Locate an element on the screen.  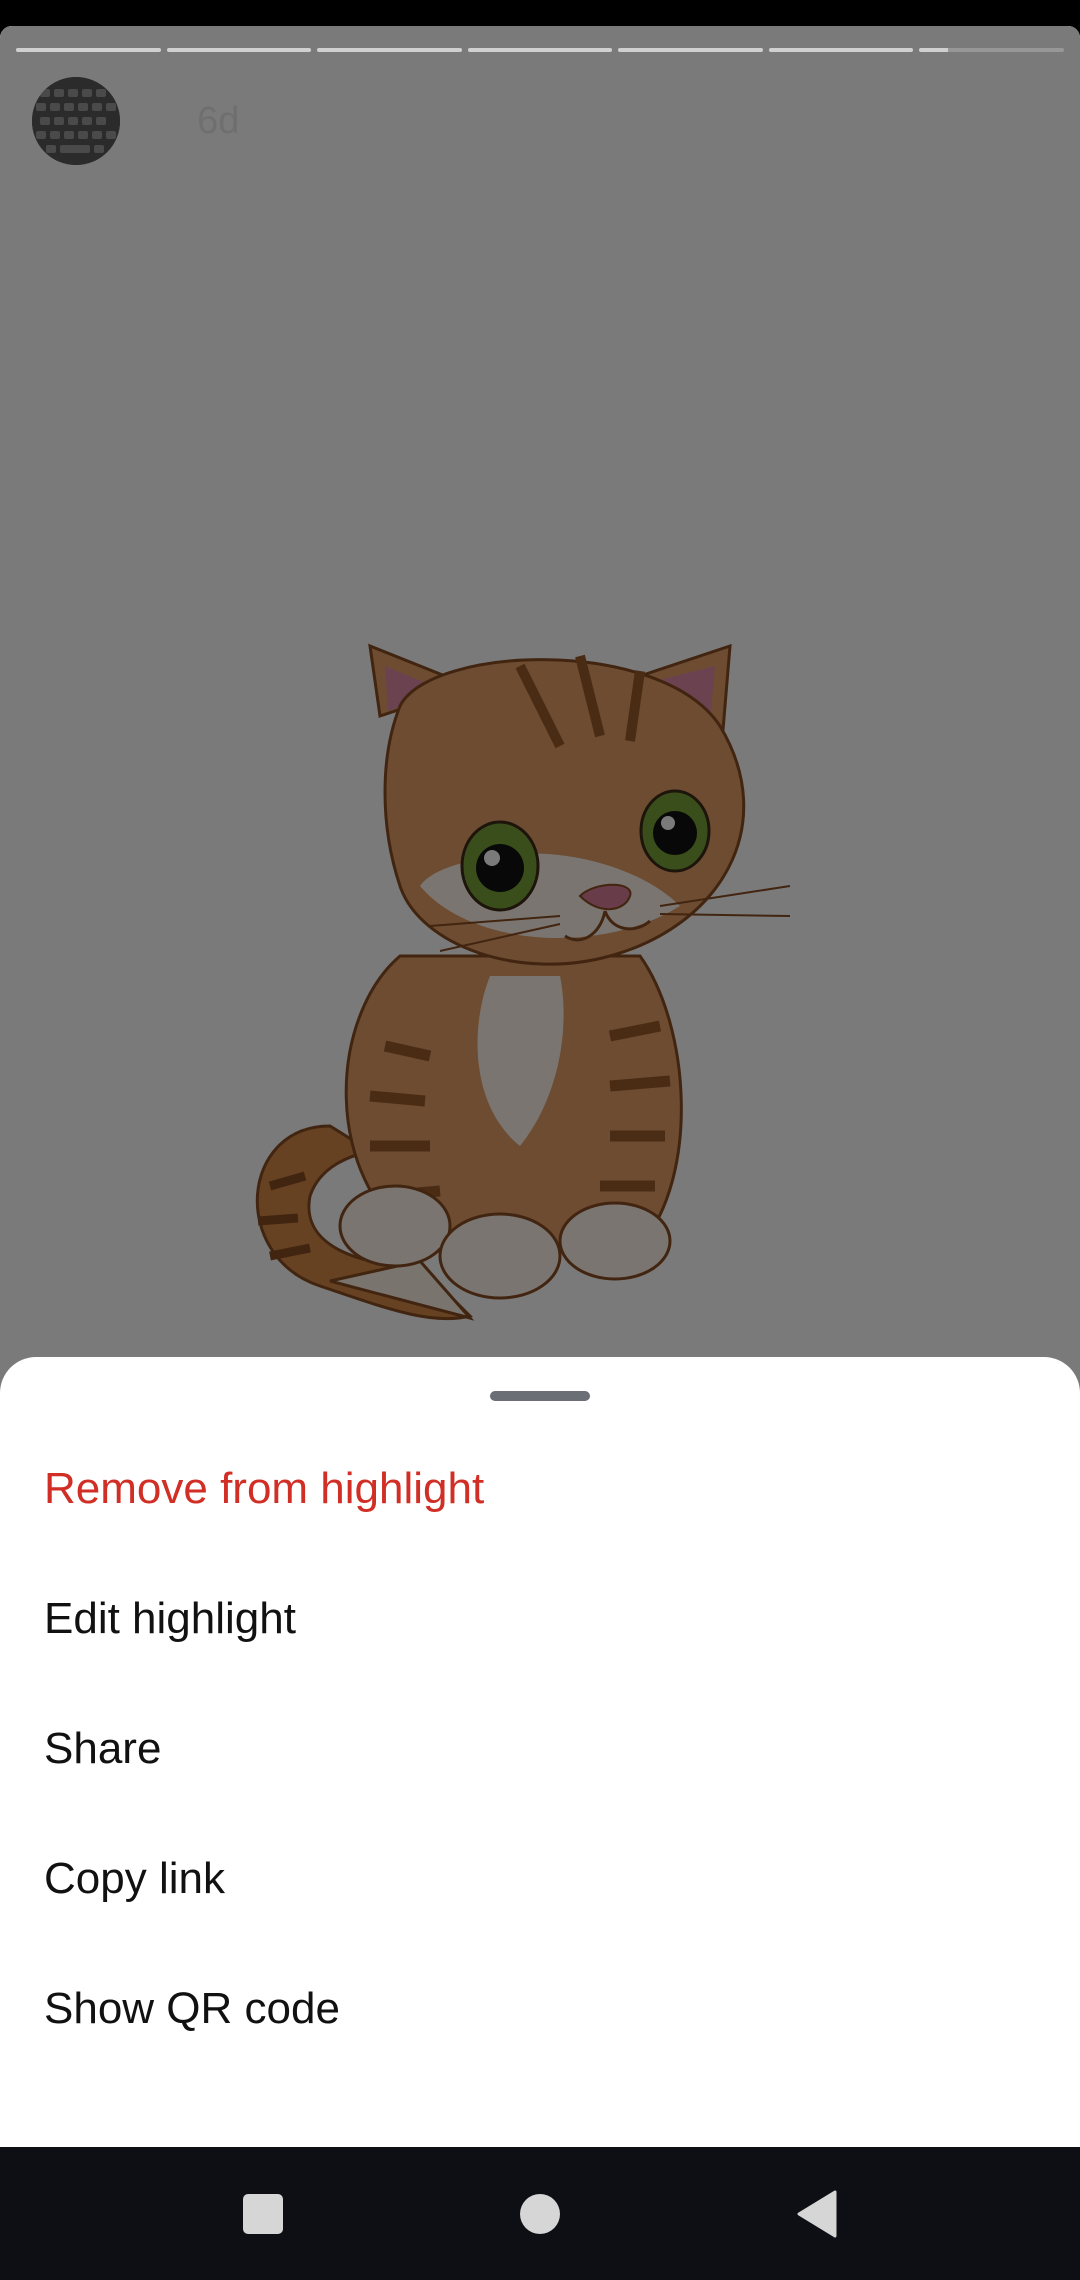
story-age: 6d is located at coordinates (218, 120).